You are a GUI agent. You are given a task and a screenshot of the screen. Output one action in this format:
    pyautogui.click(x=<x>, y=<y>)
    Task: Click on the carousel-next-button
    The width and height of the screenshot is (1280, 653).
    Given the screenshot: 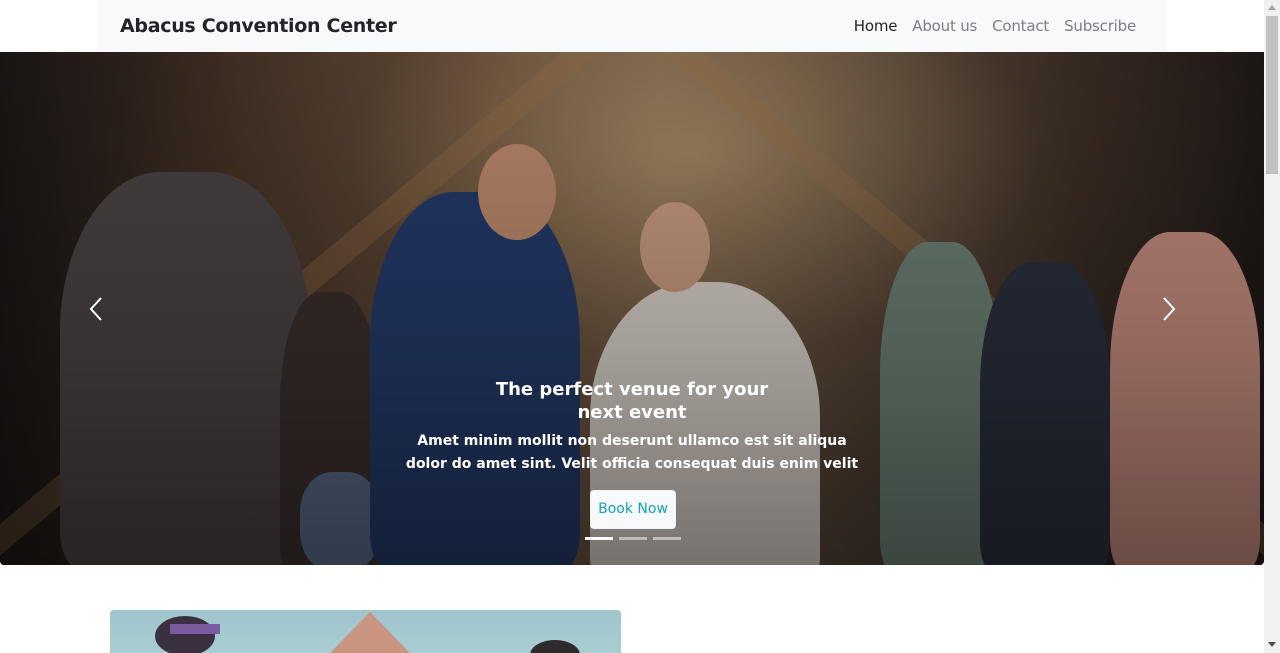 What is the action you would take?
    pyautogui.click(x=1169, y=309)
    